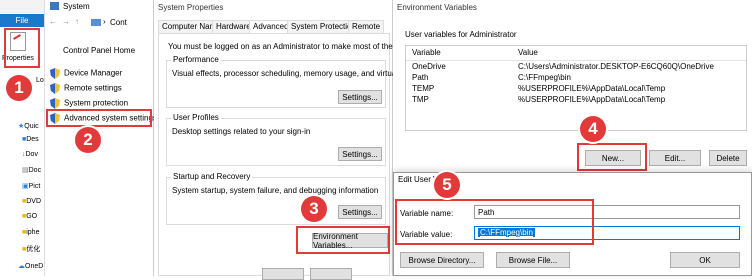 The width and height of the screenshot is (752, 280). What do you see at coordinates (343, 240) in the screenshot?
I see `env-vars-highlight` at bounding box center [343, 240].